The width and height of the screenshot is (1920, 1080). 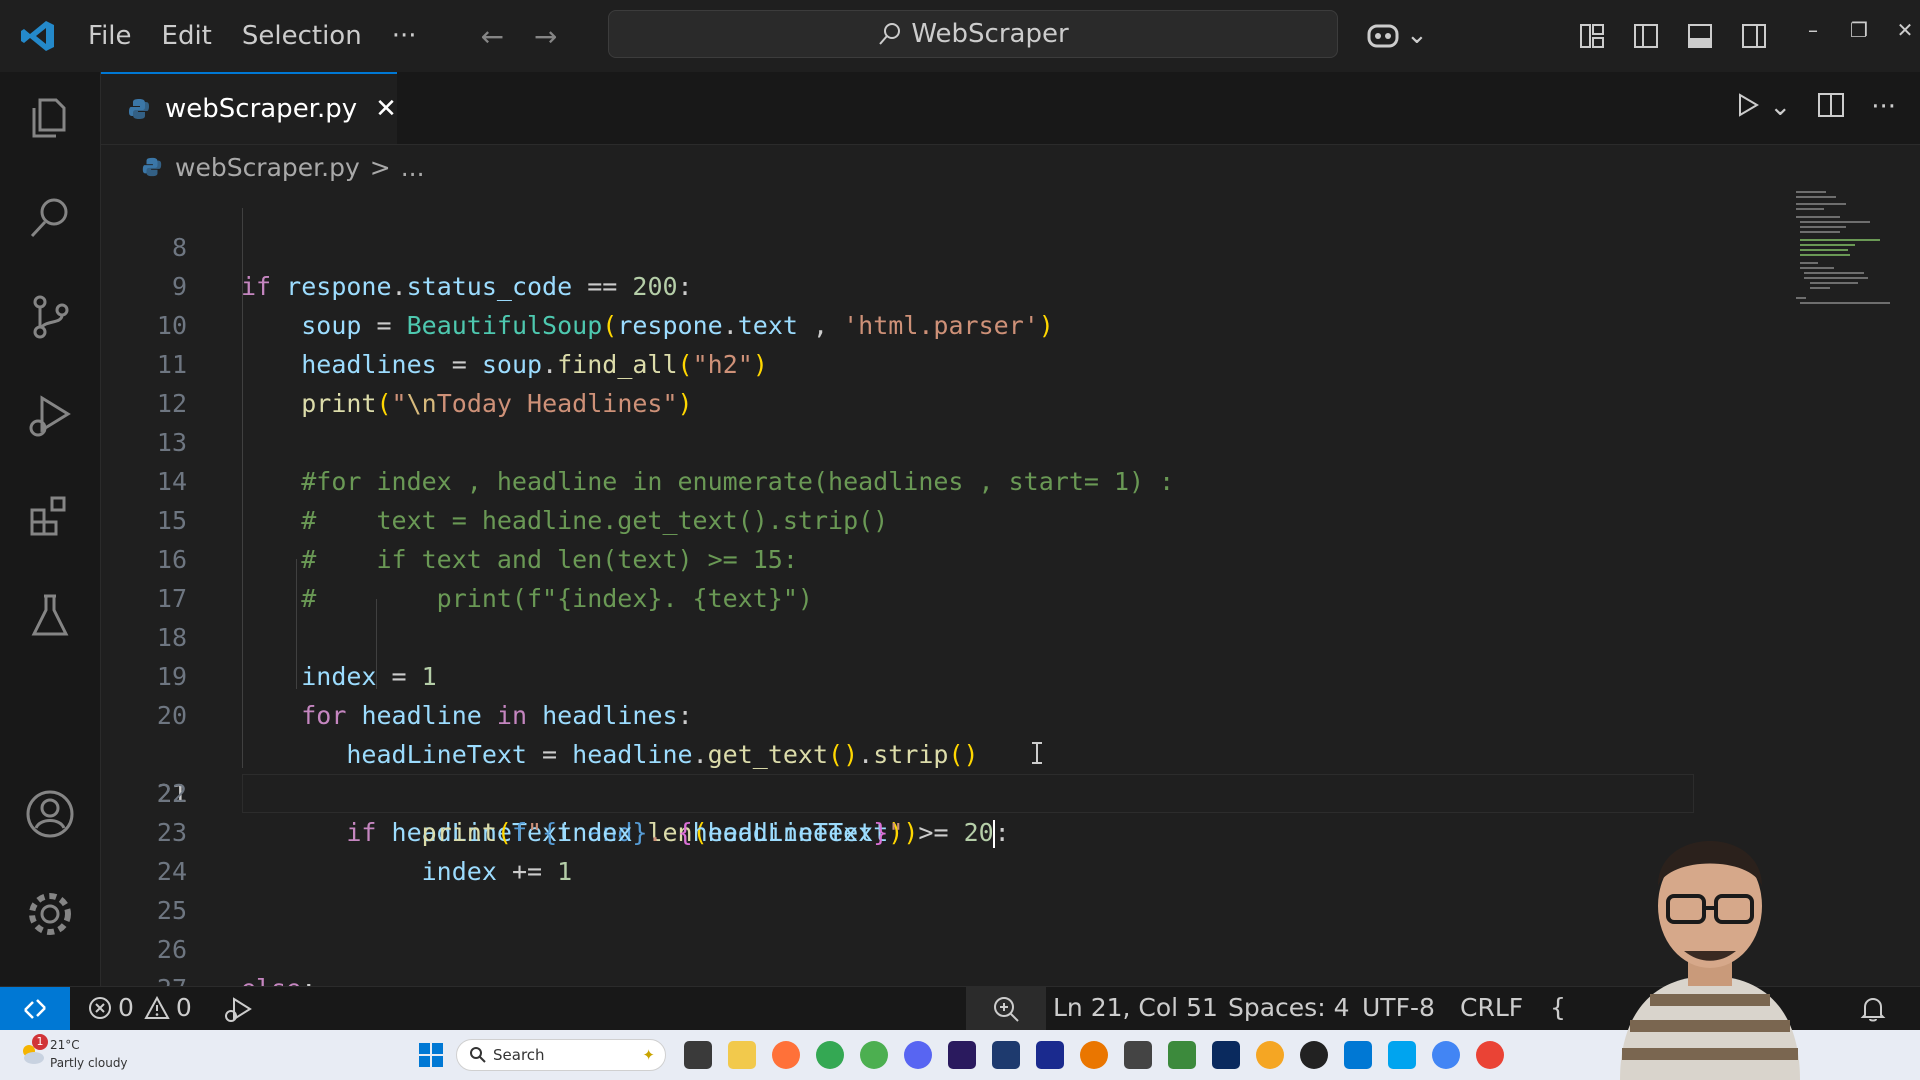 I want to click on navigation-arrows: ← →, so click(x=534, y=36).